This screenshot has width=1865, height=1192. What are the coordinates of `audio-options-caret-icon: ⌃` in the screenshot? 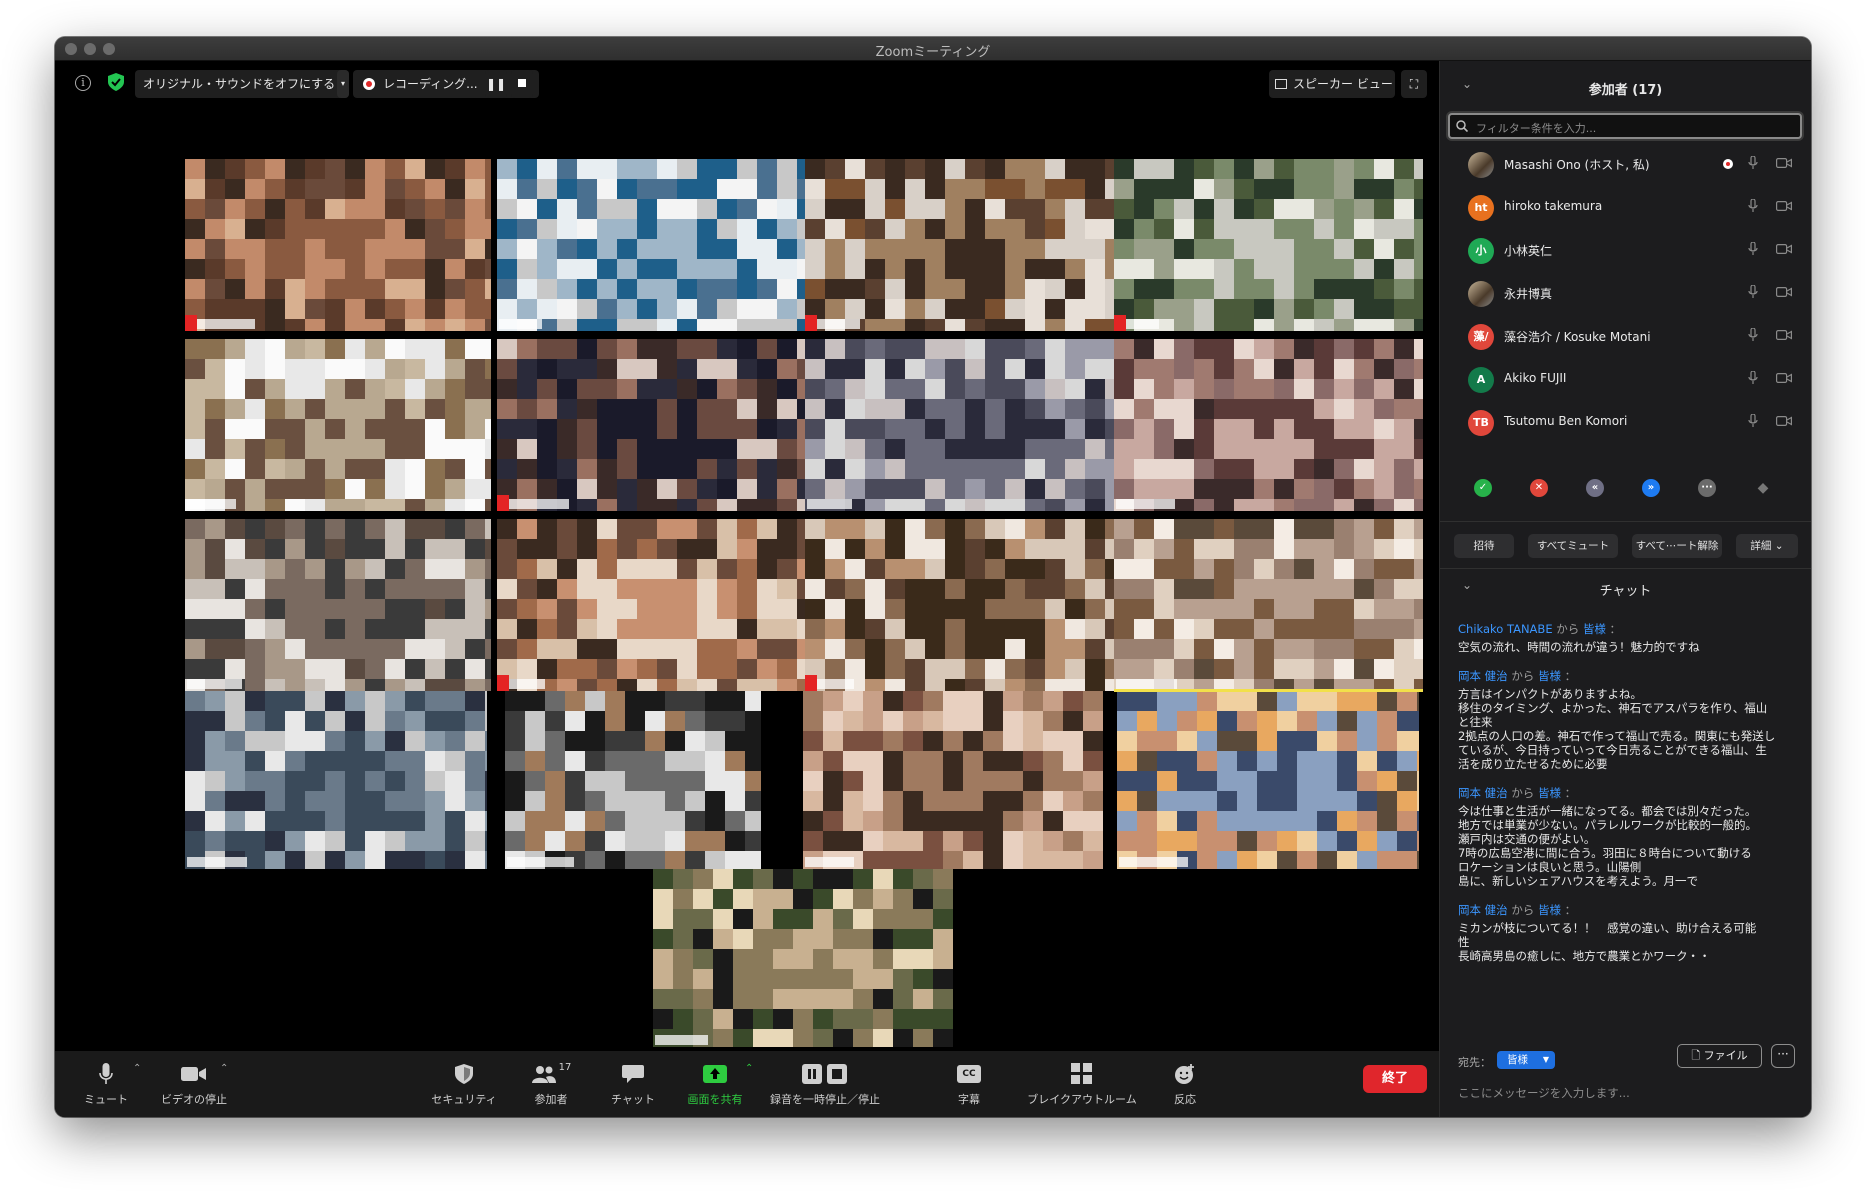 It's located at (137, 1068).